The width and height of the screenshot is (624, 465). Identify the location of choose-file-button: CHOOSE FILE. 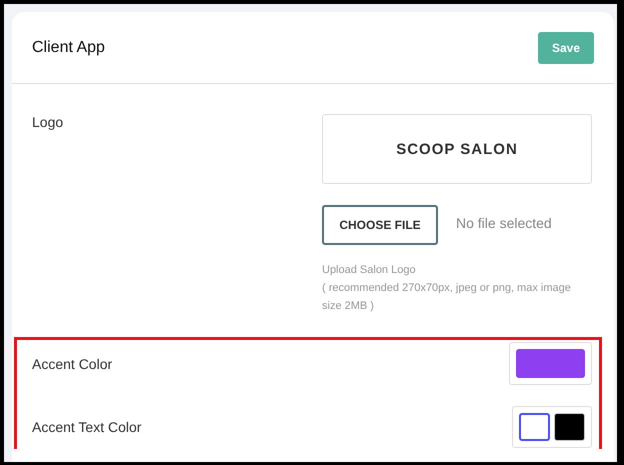
(380, 225).